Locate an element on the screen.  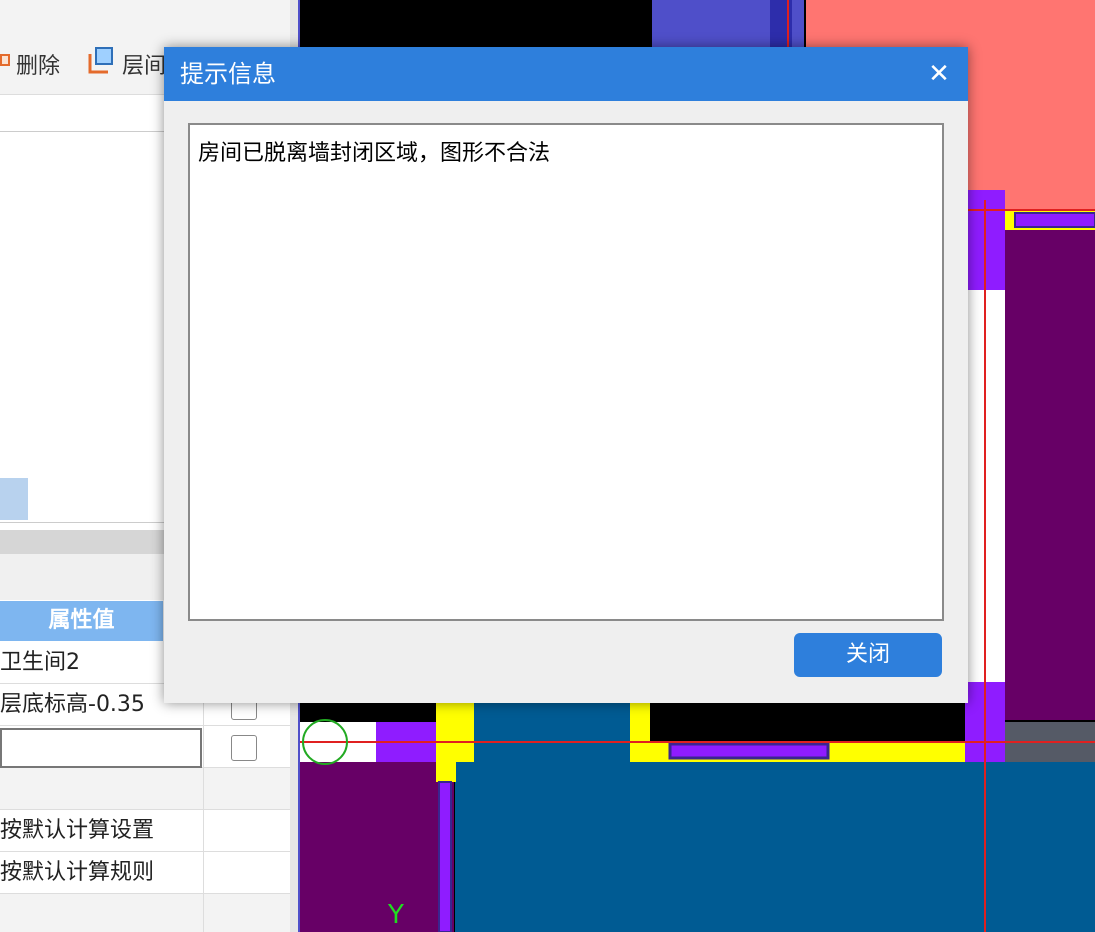
selected-list-item is located at coordinates (14, 499).